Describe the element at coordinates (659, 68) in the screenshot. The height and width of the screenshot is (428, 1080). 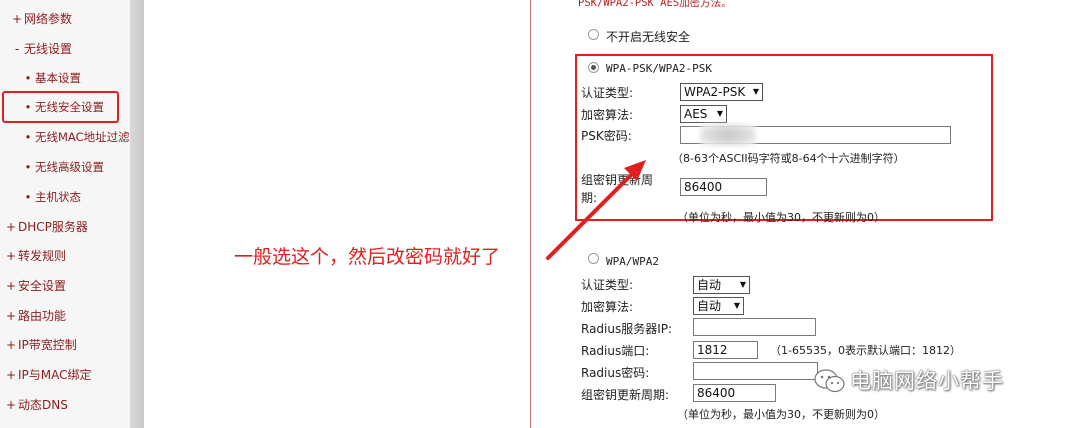
I see `wpa-psk-title: WPA-PSK/WPA2-PSK` at that location.